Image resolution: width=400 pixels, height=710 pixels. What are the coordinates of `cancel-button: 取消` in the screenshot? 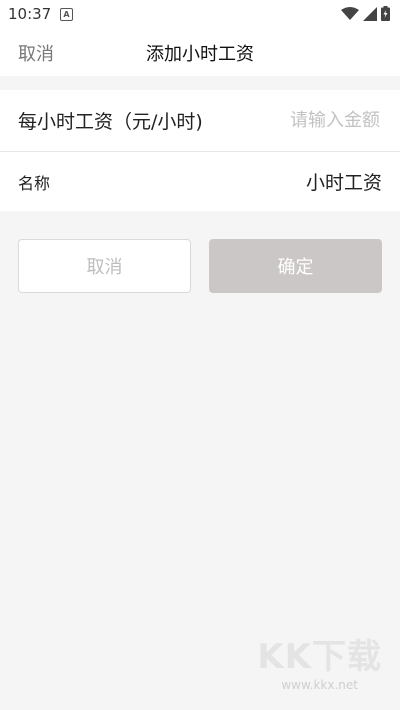 It's located at (104, 266).